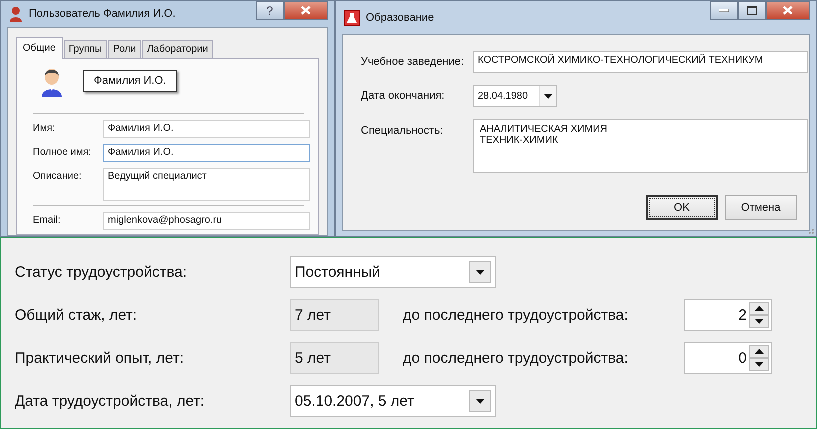 This screenshot has width=817, height=429. I want to click on window-title: Образование, so click(400, 18).